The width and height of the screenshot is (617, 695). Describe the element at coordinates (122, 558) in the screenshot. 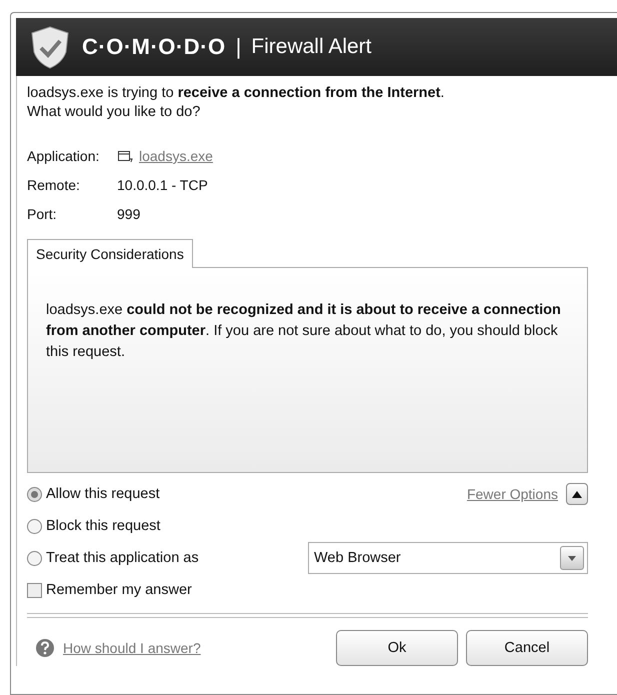

I see `option-label: Treat this application as` at that location.